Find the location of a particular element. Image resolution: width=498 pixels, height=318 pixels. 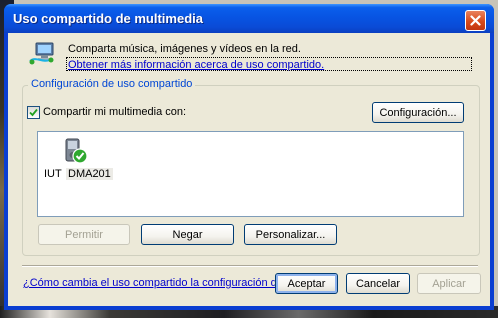

checkmark-icon is located at coordinates (33, 112).